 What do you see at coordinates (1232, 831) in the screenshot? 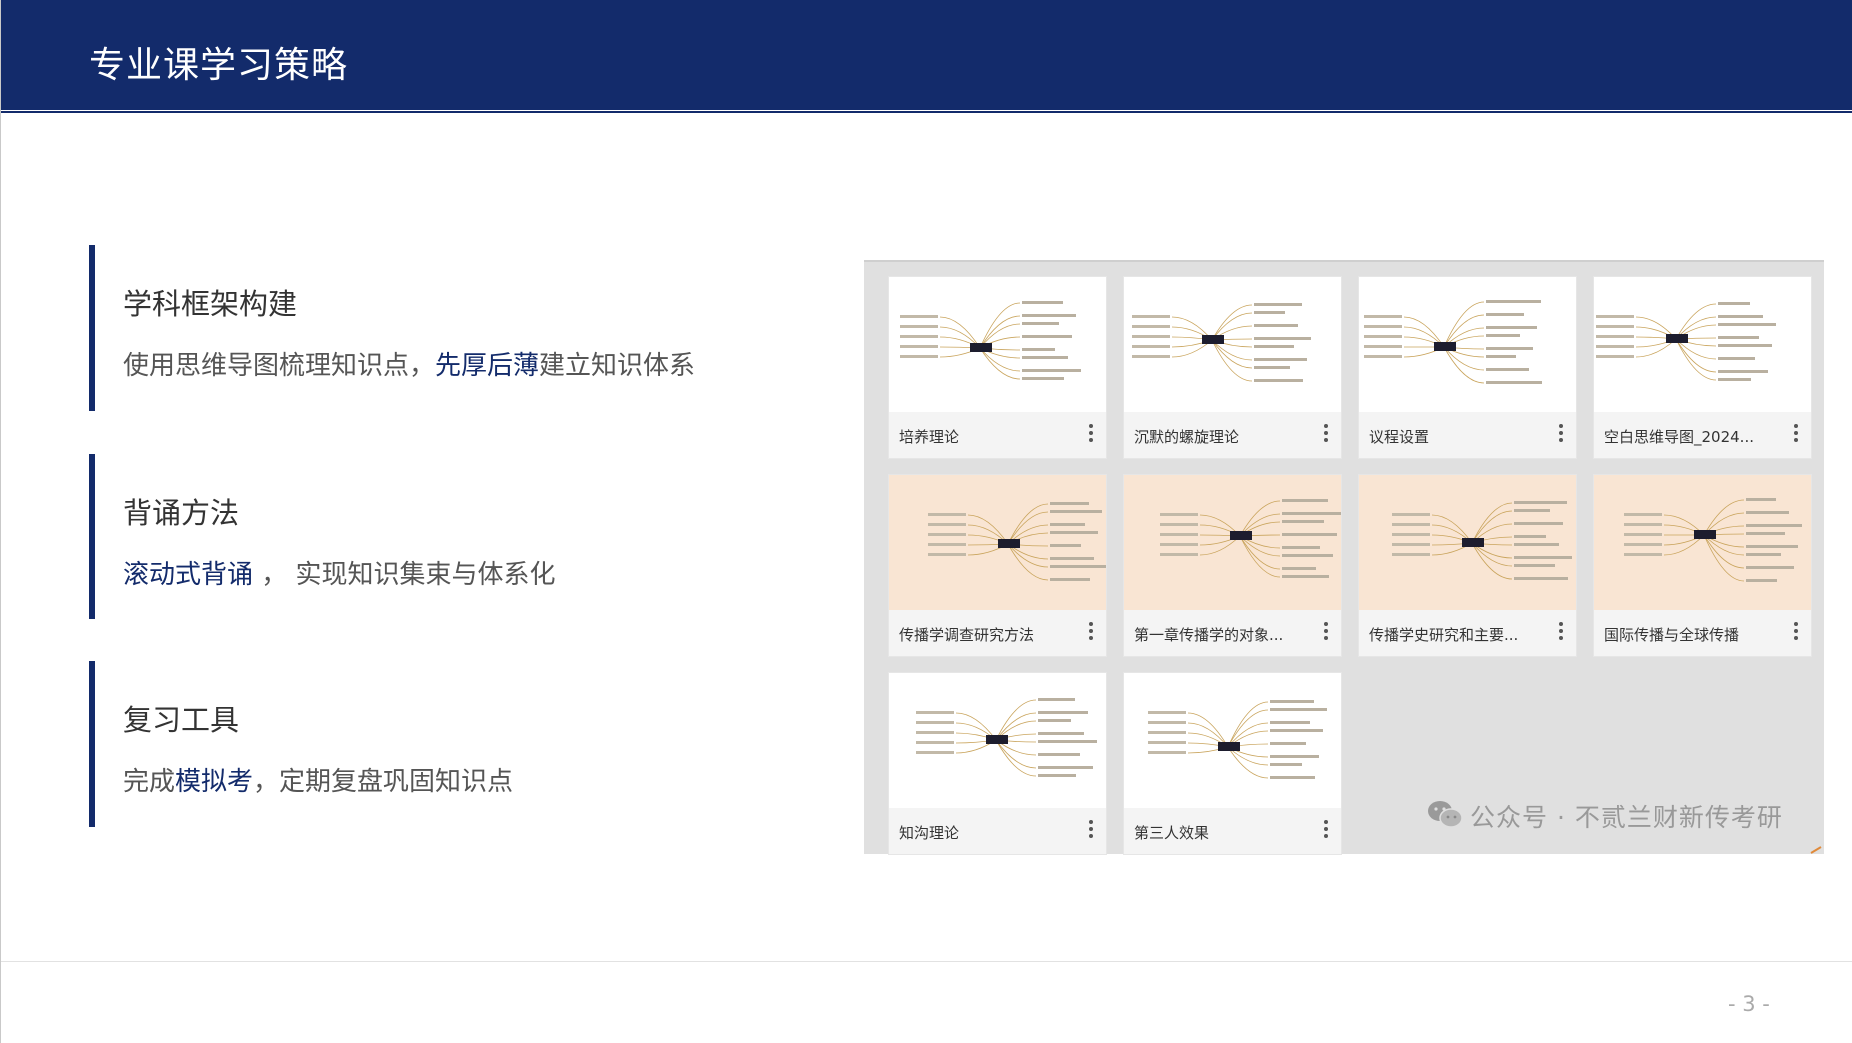
I see `card-caption: 第三人效果` at bounding box center [1232, 831].